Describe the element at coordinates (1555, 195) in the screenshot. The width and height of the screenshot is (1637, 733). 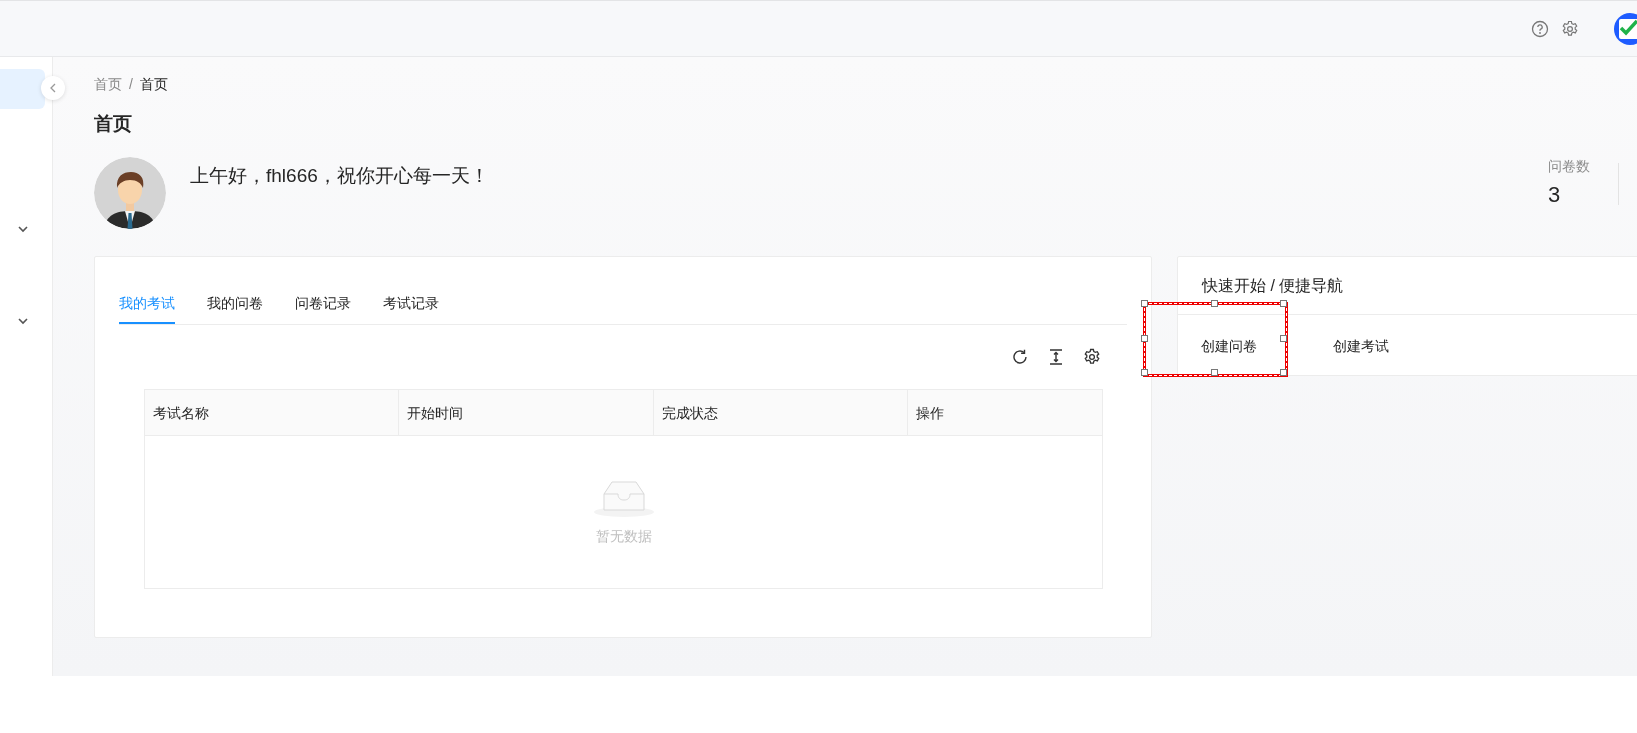
I see `stat-value: 3` at that location.